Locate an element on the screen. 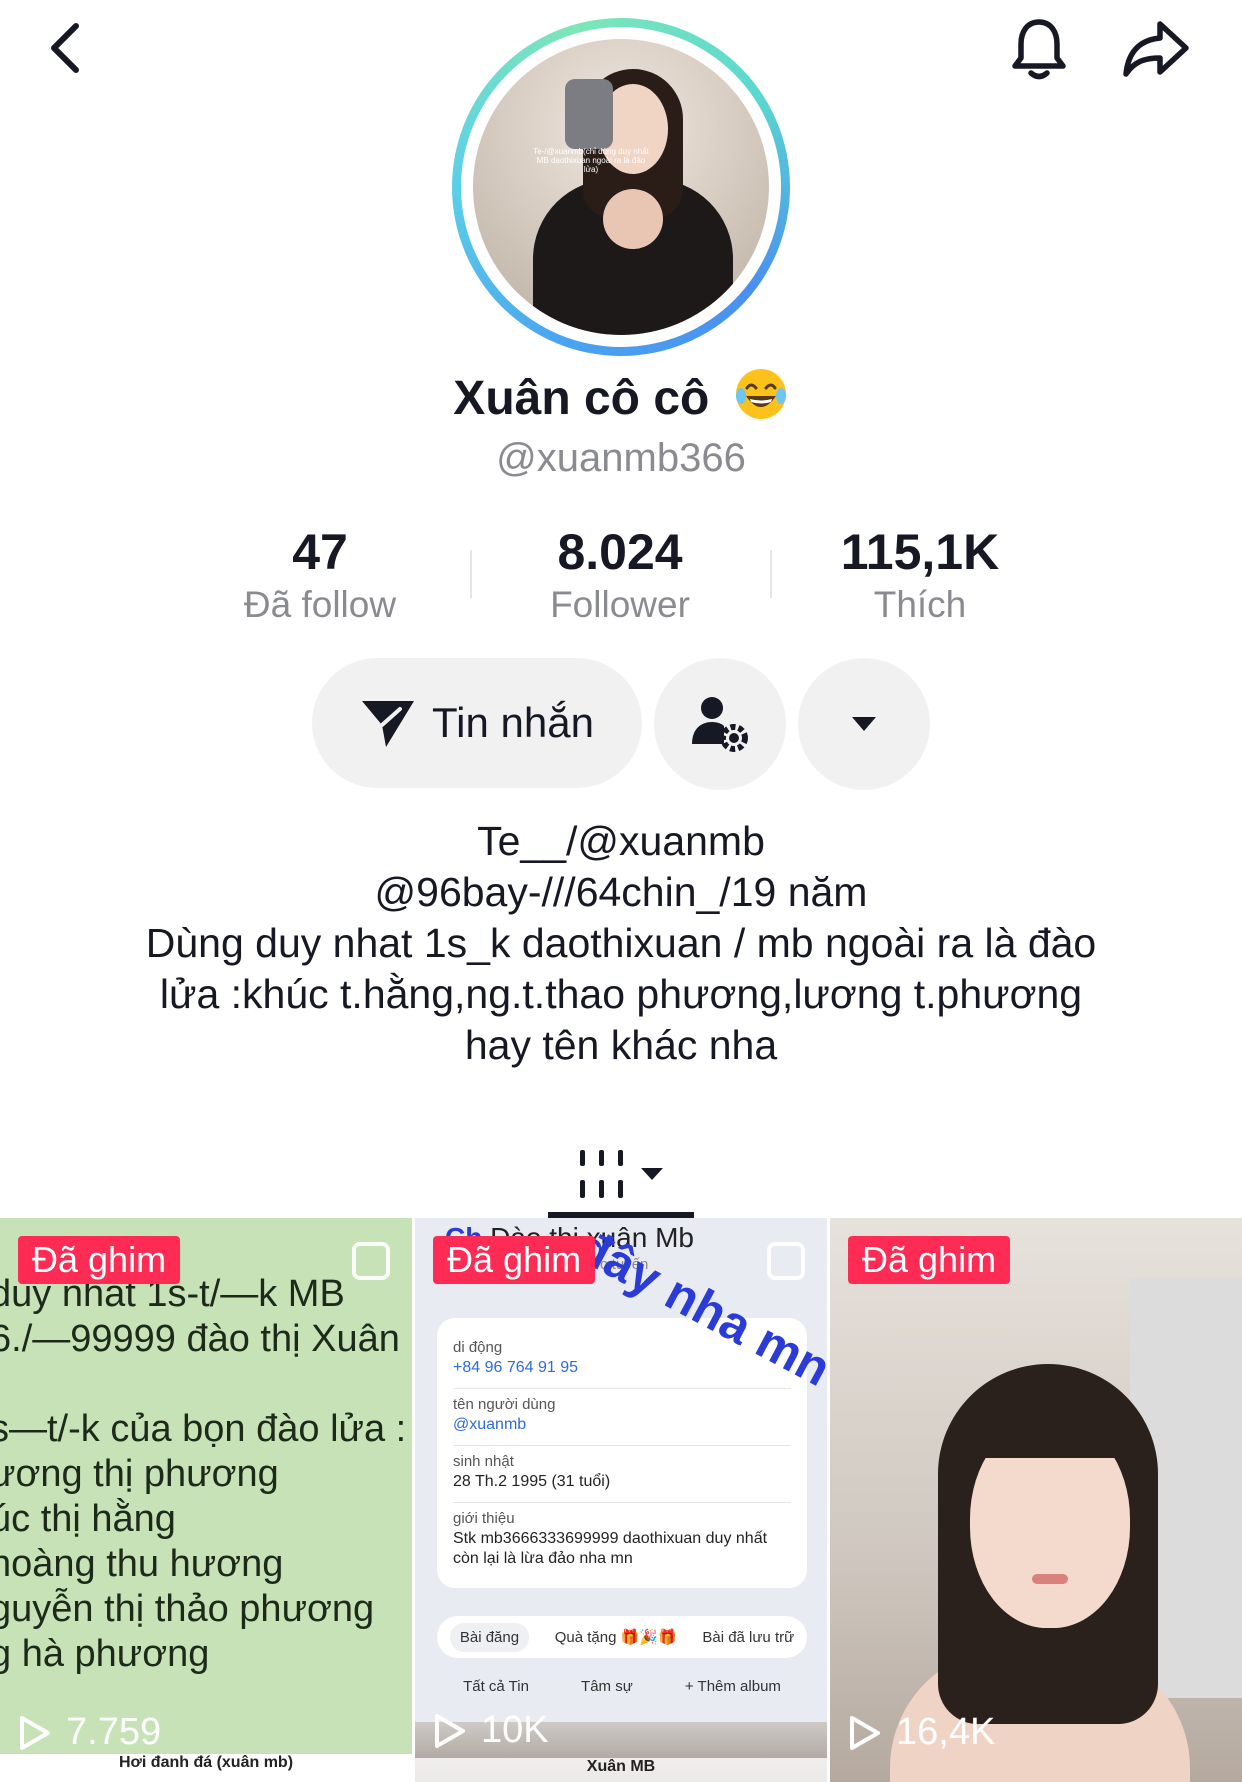 Image resolution: width=1242 pixels, height=1782 pixels. stat-likes: 115,1K Thích is located at coordinates (920, 575).